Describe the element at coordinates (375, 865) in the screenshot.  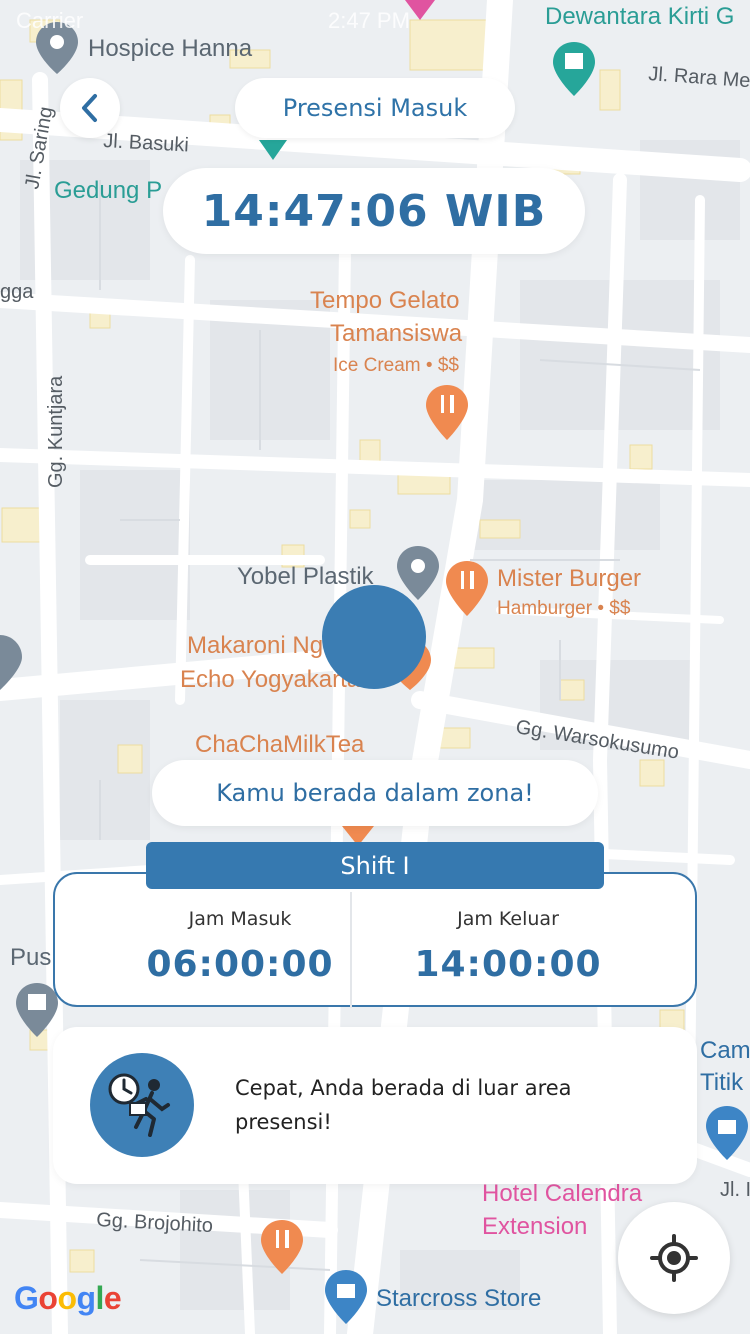
I see `shift-name-header: Shift I` at that location.